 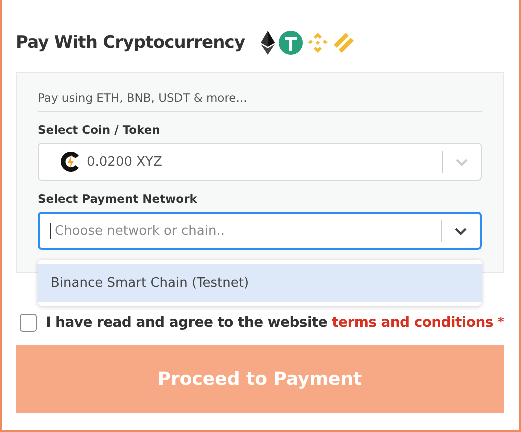 What do you see at coordinates (344, 43) in the screenshot?
I see `stripes-icon` at bounding box center [344, 43].